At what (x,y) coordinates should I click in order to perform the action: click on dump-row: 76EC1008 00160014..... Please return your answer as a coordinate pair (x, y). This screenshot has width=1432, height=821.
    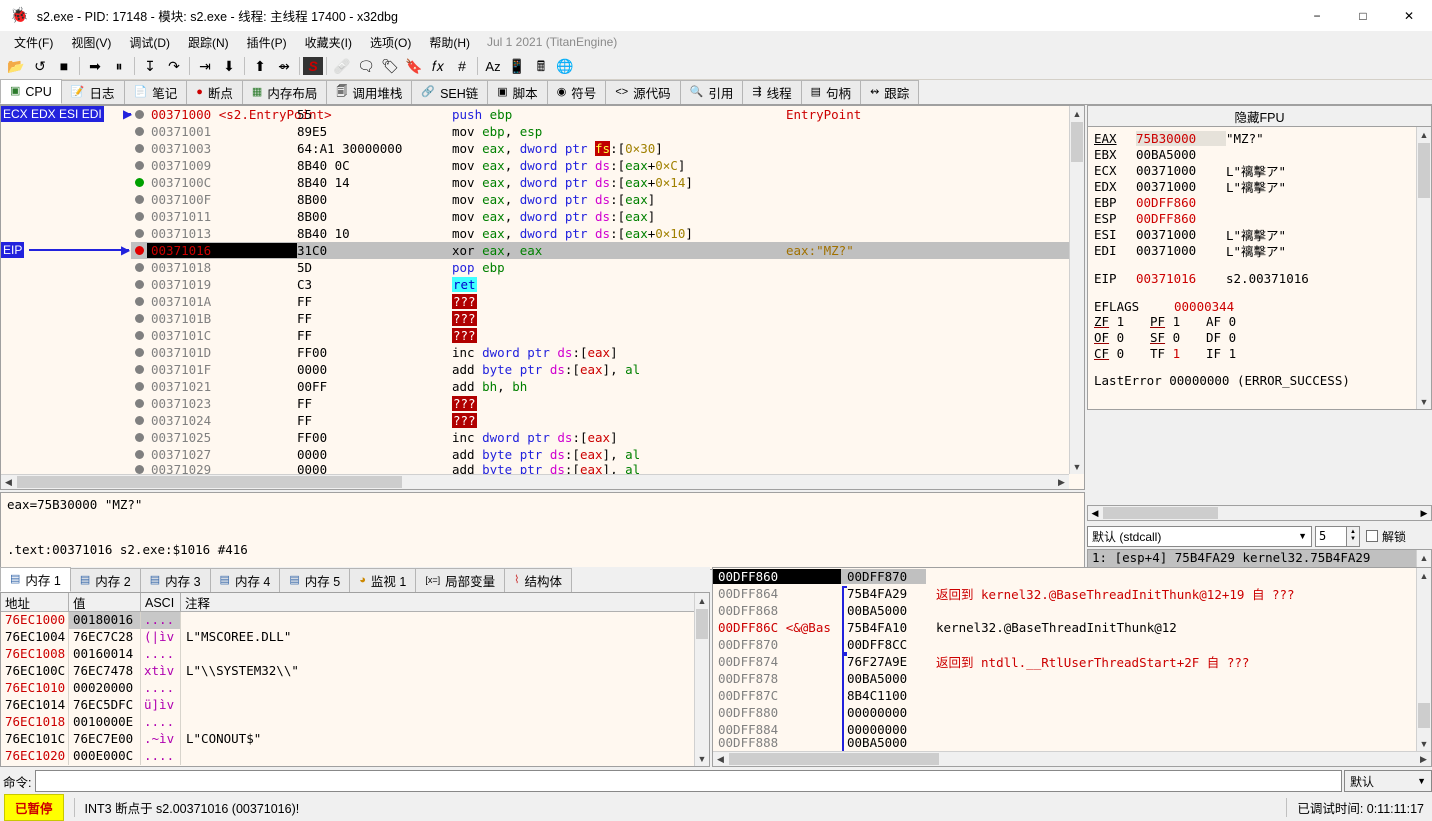
    Looking at the image, I should click on (355, 654).